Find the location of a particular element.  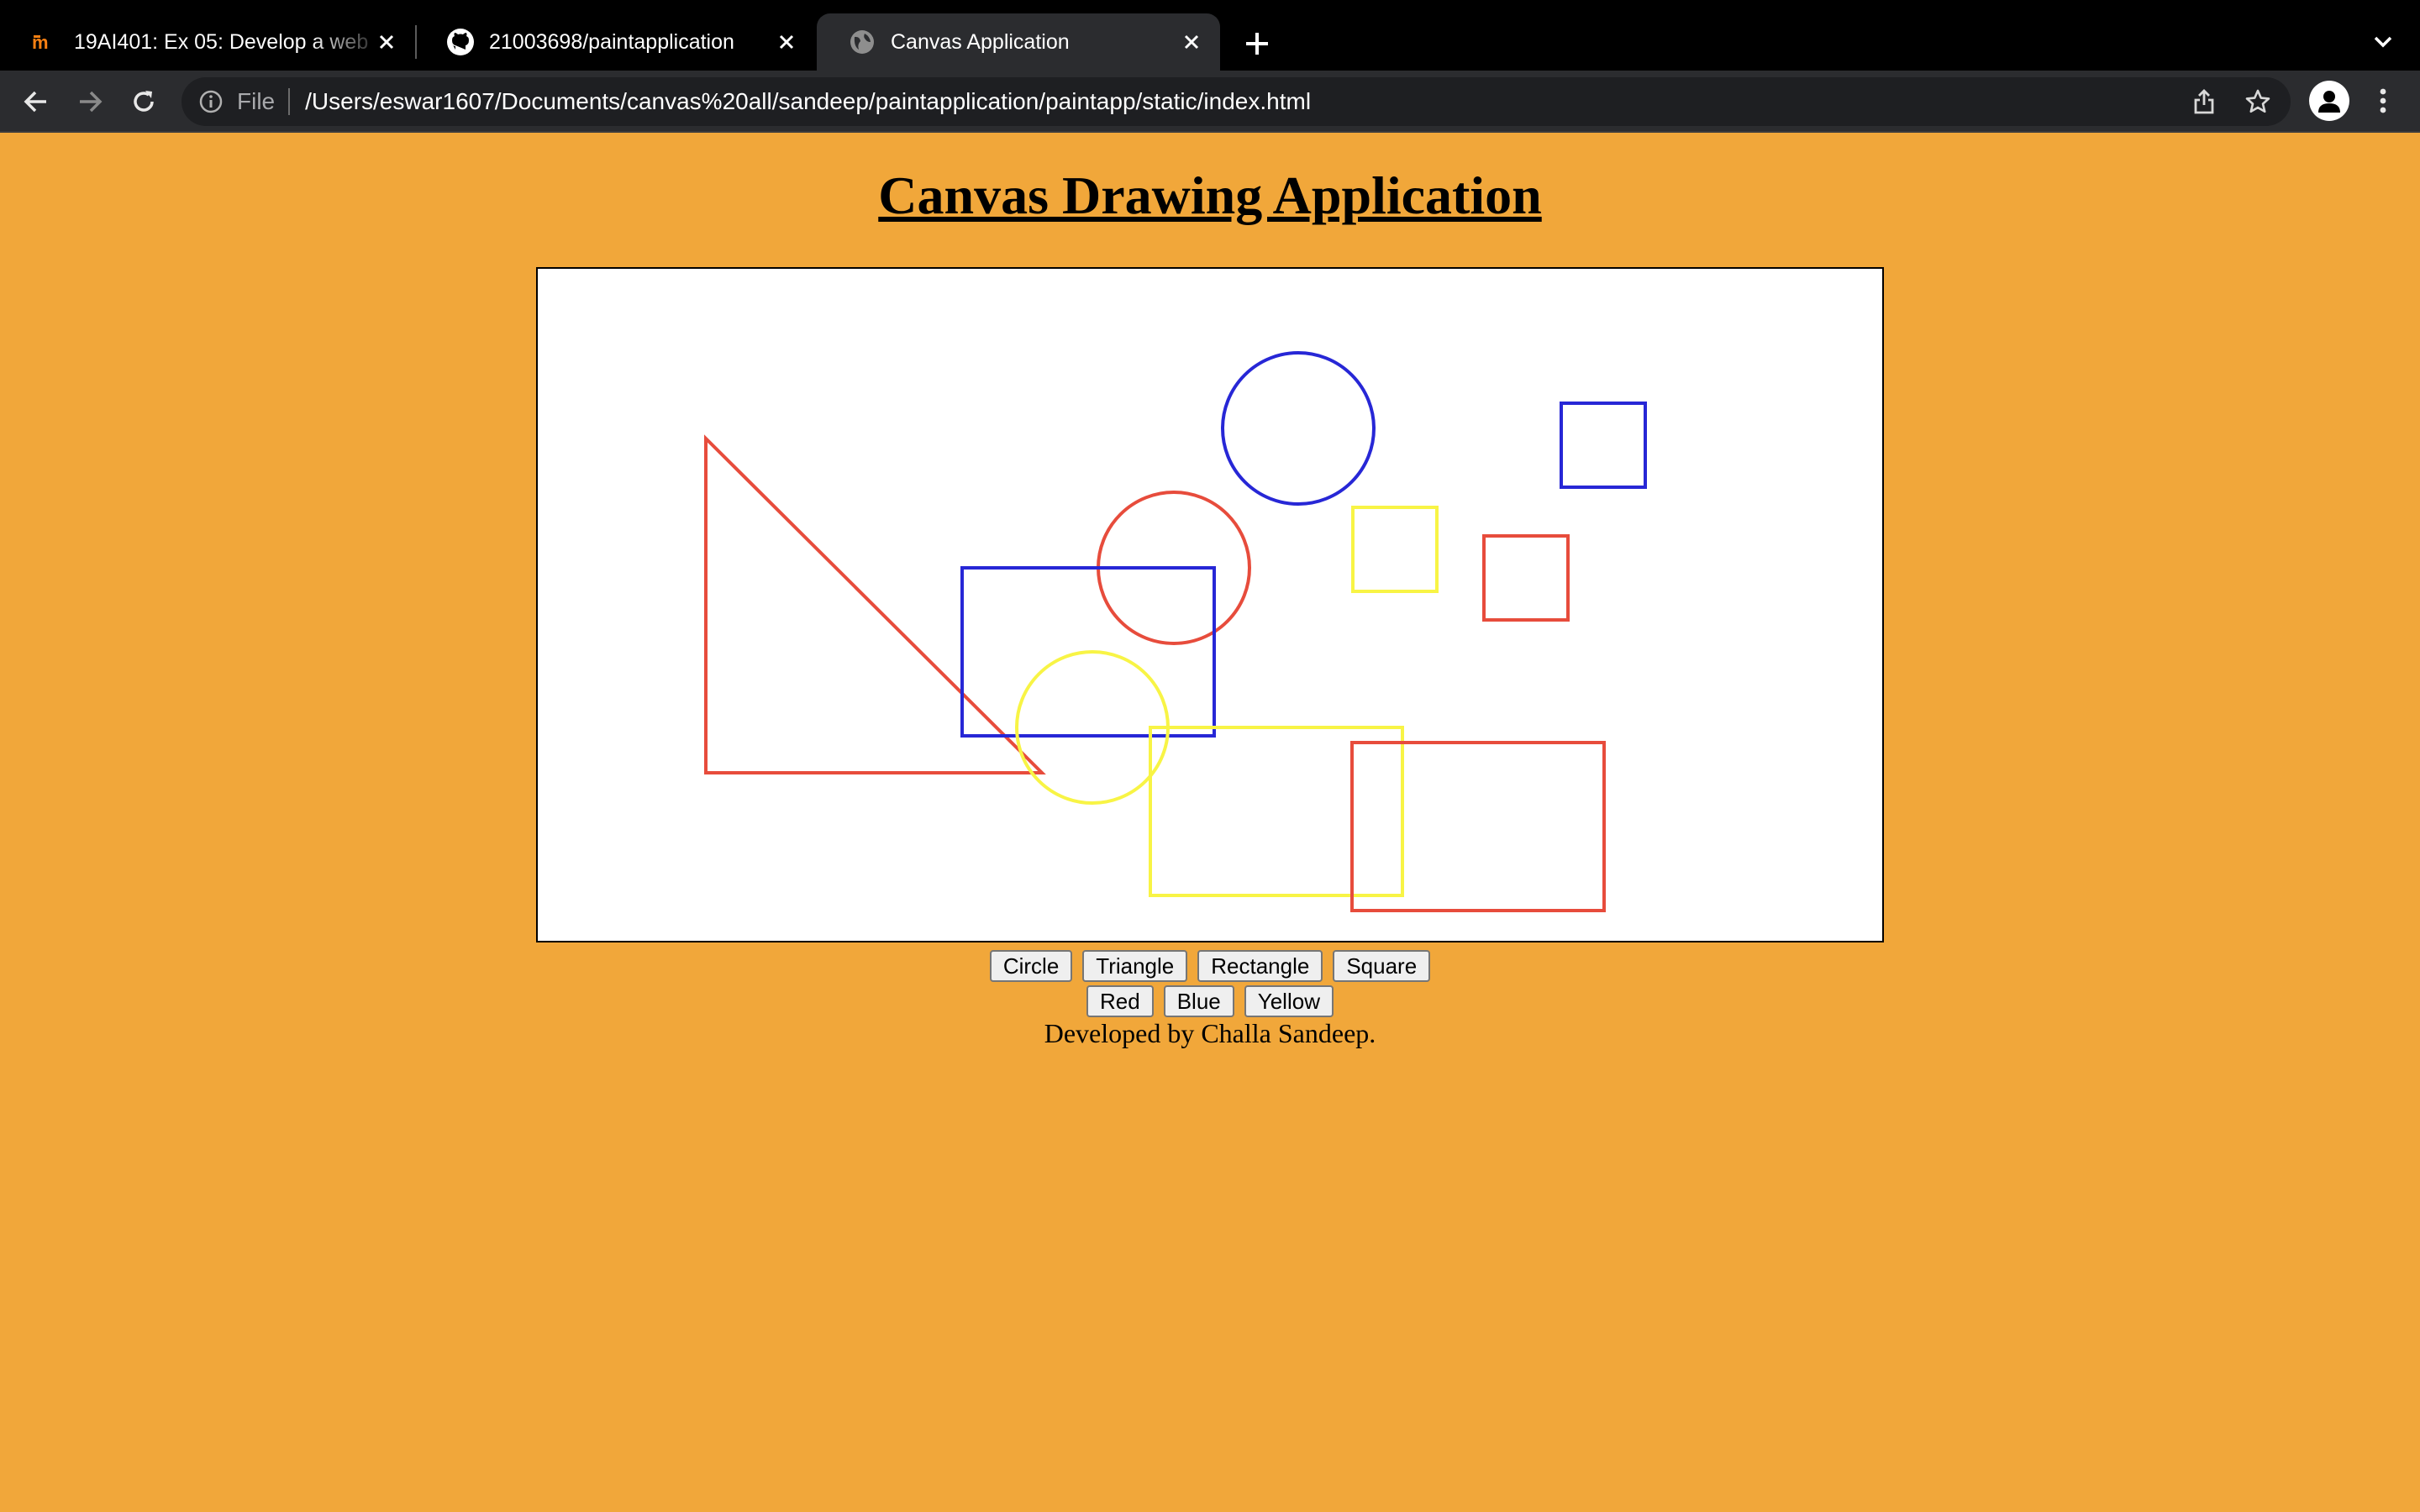

tab-moodle: m 19AI401: Ex 05: Develop a web is located at coordinates (207, 42).